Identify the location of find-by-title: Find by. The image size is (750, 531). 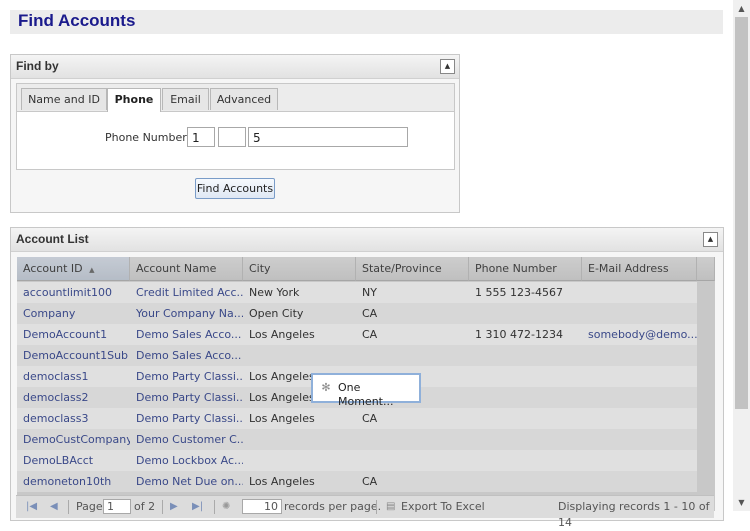
(37, 66).